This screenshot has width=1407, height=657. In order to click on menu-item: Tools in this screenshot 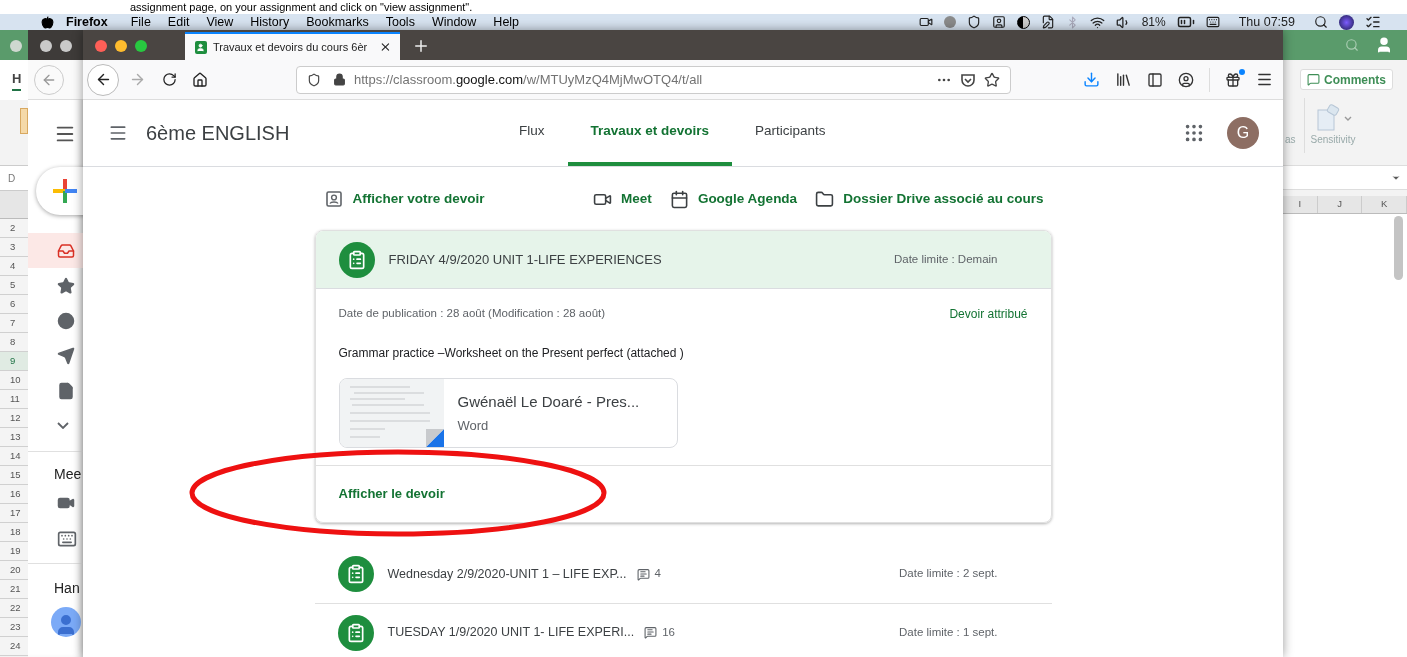, I will do `click(400, 22)`.